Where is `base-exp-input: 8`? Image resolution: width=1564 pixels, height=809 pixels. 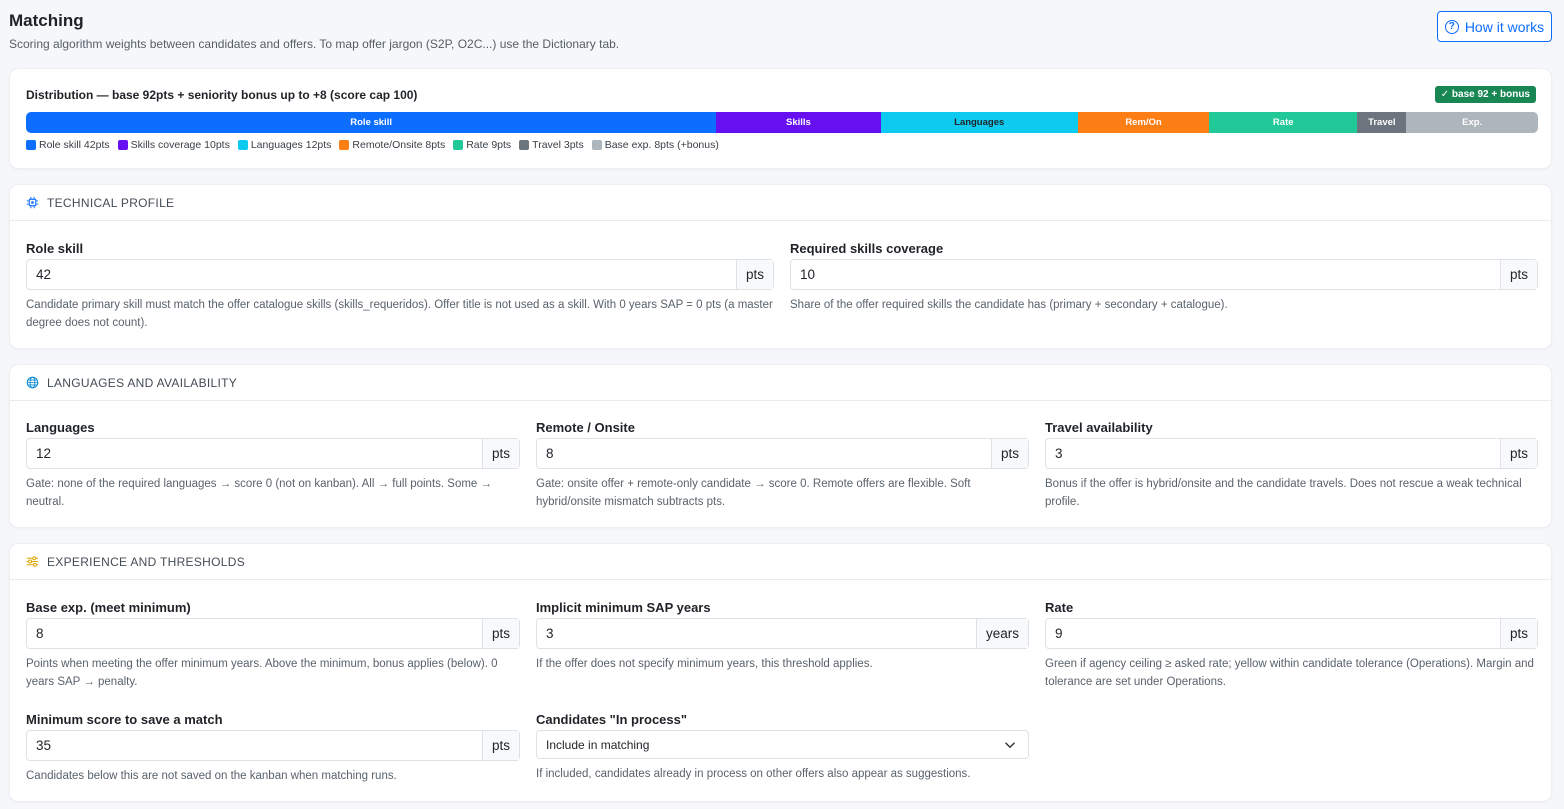
base-exp-input: 8 is located at coordinates (254, 633).